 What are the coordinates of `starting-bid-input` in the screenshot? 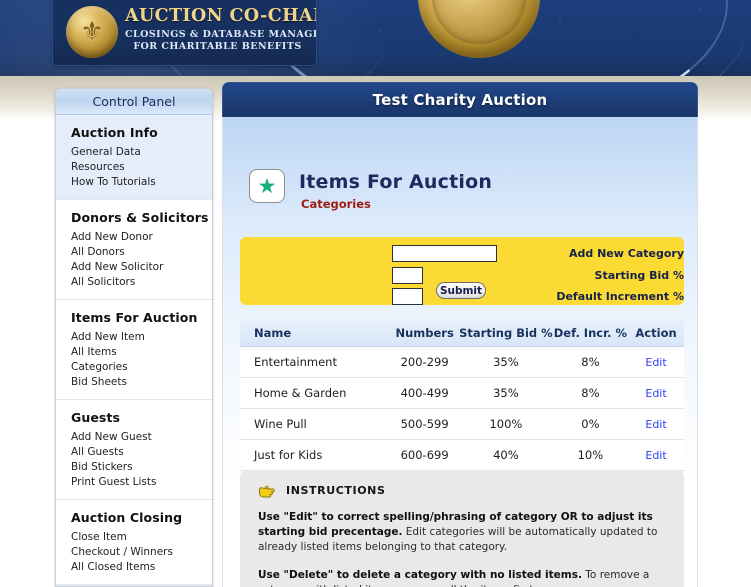 It's located at (407, 275).